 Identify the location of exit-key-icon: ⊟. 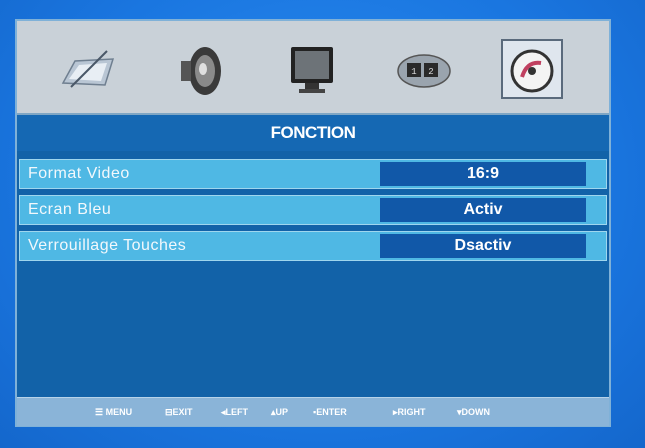
(169, 412).